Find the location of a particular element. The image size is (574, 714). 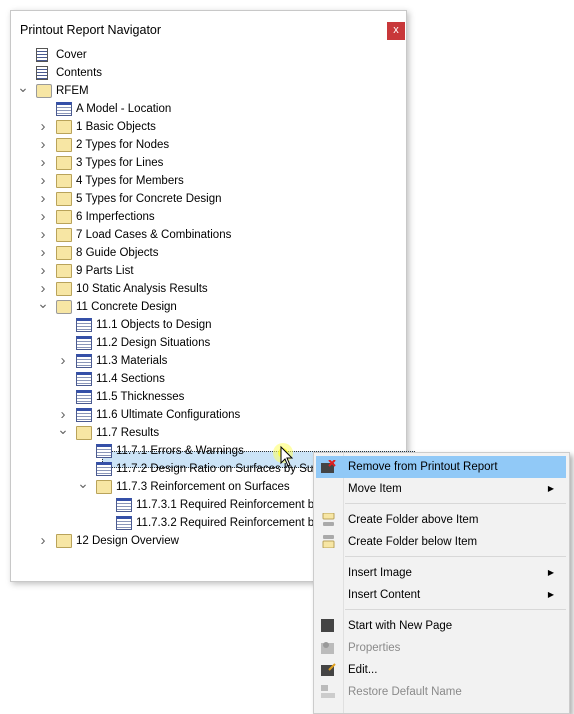

tree-item-label: 11.4 Sections is located at coordinates (130, 379).